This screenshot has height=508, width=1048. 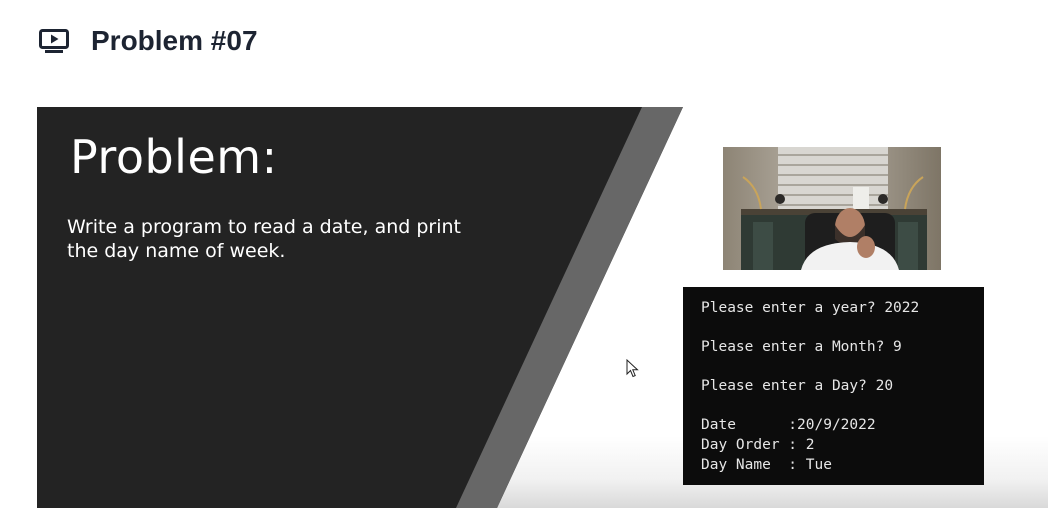 What do you see at coordinates (174, 157) in the screenshot?
I see `slide-heading: Problem:` at bounding box center [174, 157].